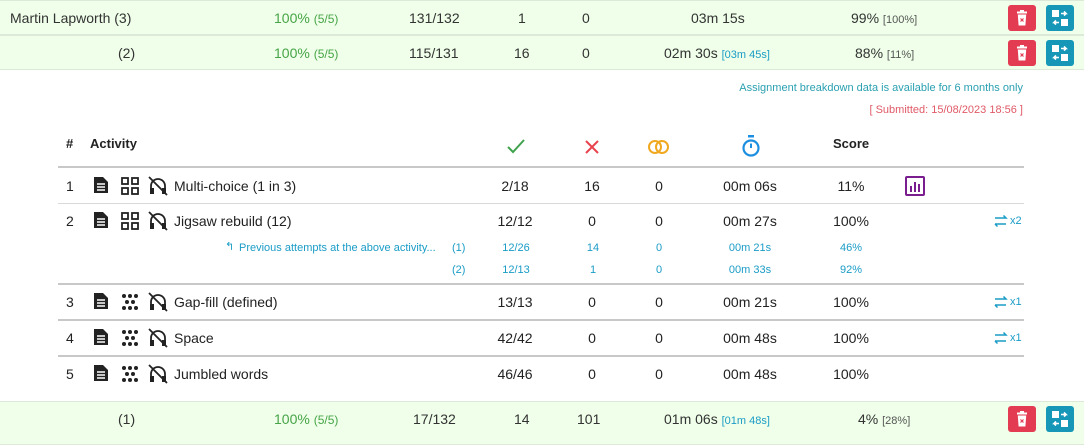 The height and width of the screenshot is (445, 1084). What do you see at coordinates (522, 53) in the screenshot?
I see `incorrect-count: 16` at bounding box center [522, 53].